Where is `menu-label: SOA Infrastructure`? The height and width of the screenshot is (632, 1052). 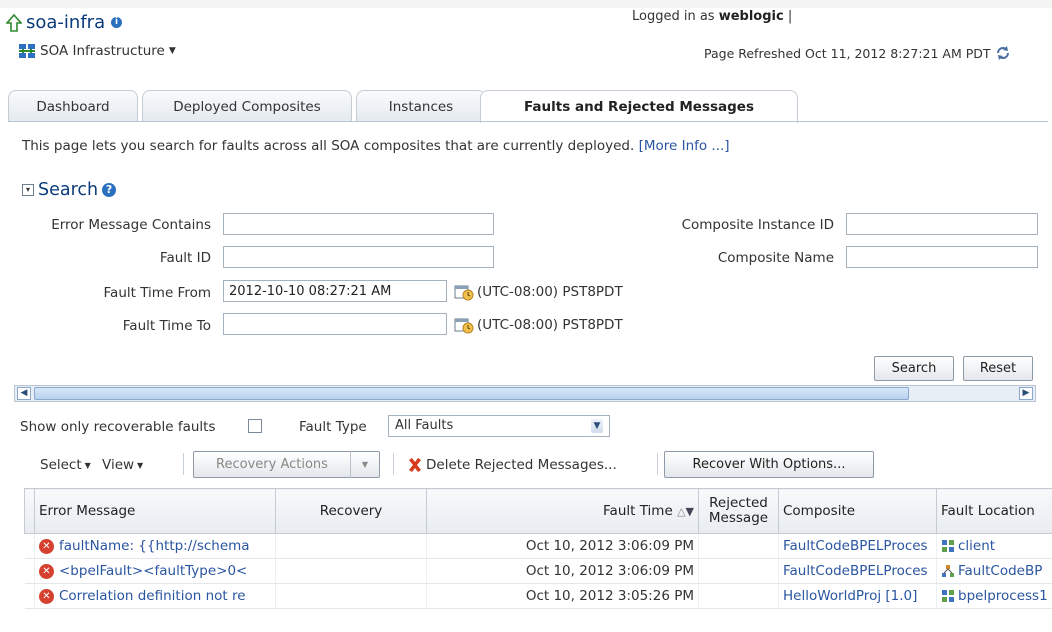 menu-label: SOA Infrastructure is located at coordinates (102, 51).